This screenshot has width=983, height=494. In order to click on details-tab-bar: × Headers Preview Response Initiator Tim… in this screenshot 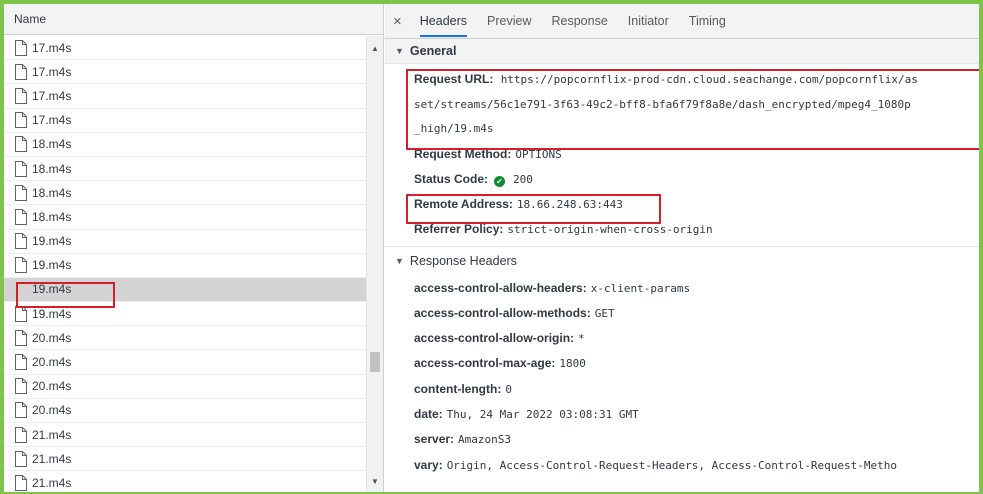, I will do `click(682, 21)`.